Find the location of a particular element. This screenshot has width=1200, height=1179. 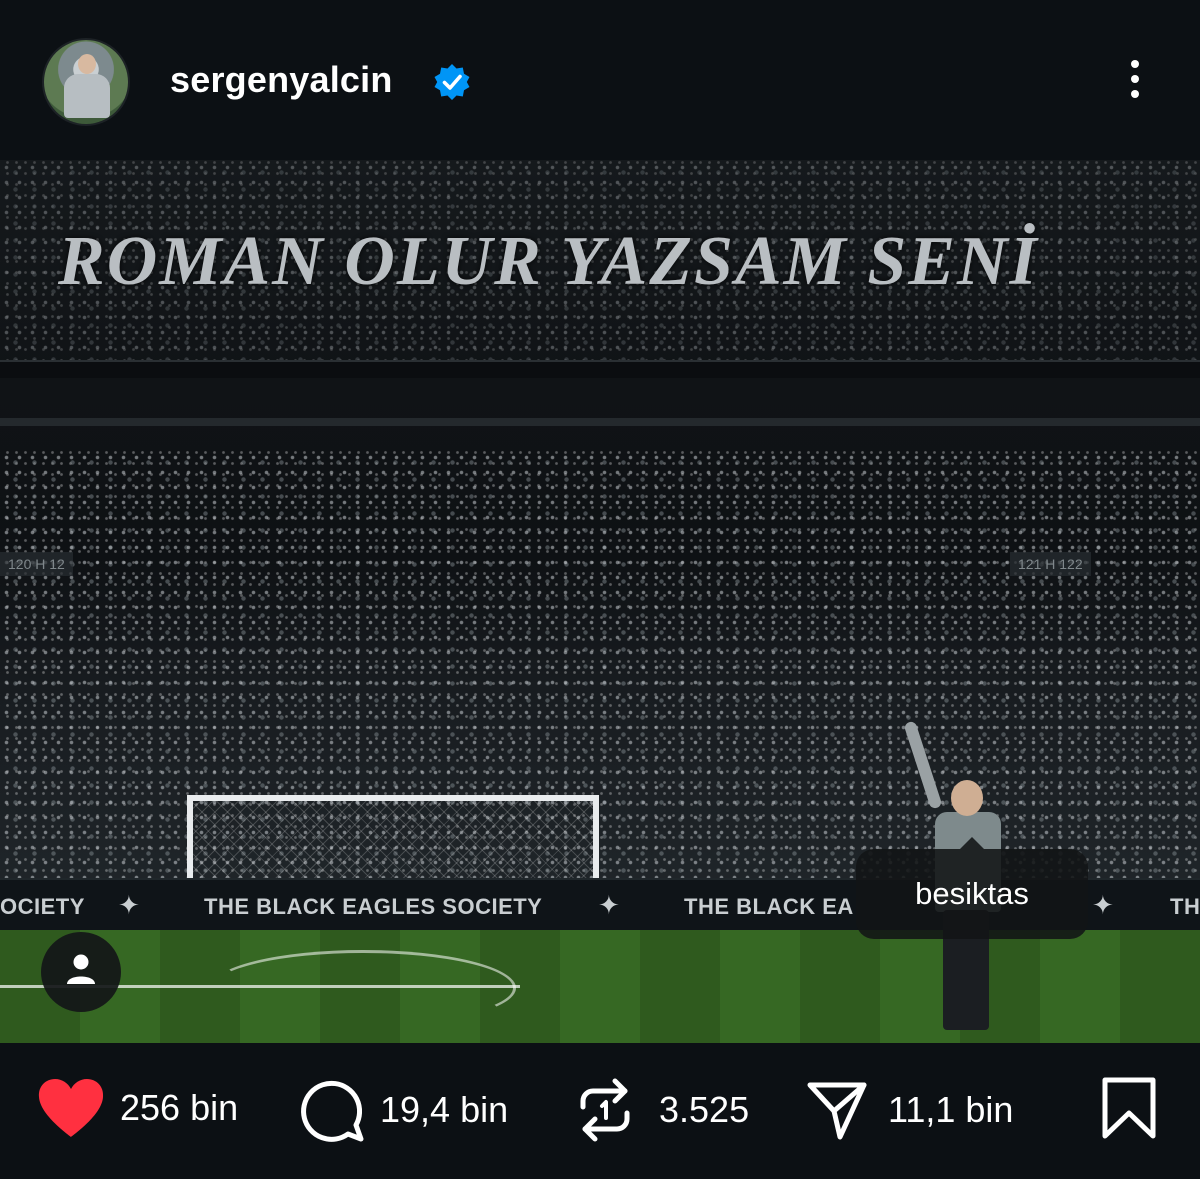

tier-divider-lower is located at coordinates (600, 422).